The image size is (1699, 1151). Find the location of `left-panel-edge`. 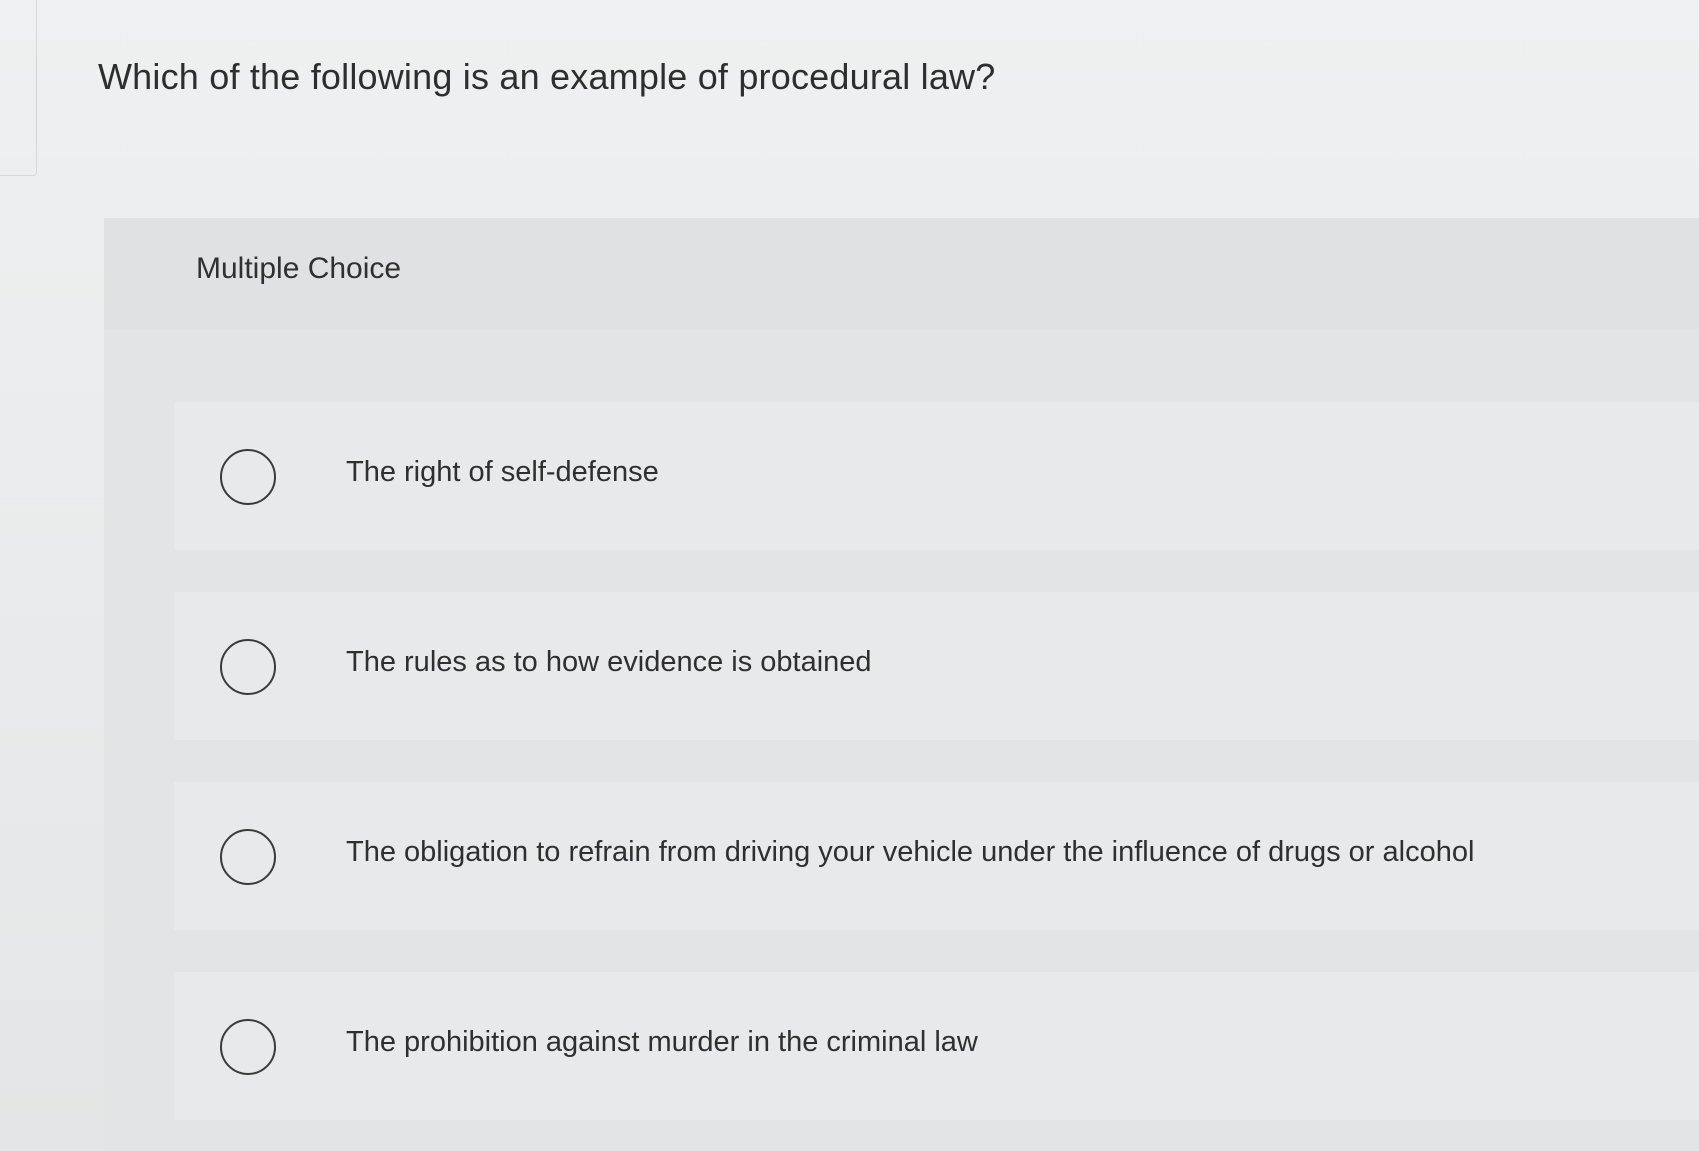

left-panel-edge is located at coordinates (18, 88).